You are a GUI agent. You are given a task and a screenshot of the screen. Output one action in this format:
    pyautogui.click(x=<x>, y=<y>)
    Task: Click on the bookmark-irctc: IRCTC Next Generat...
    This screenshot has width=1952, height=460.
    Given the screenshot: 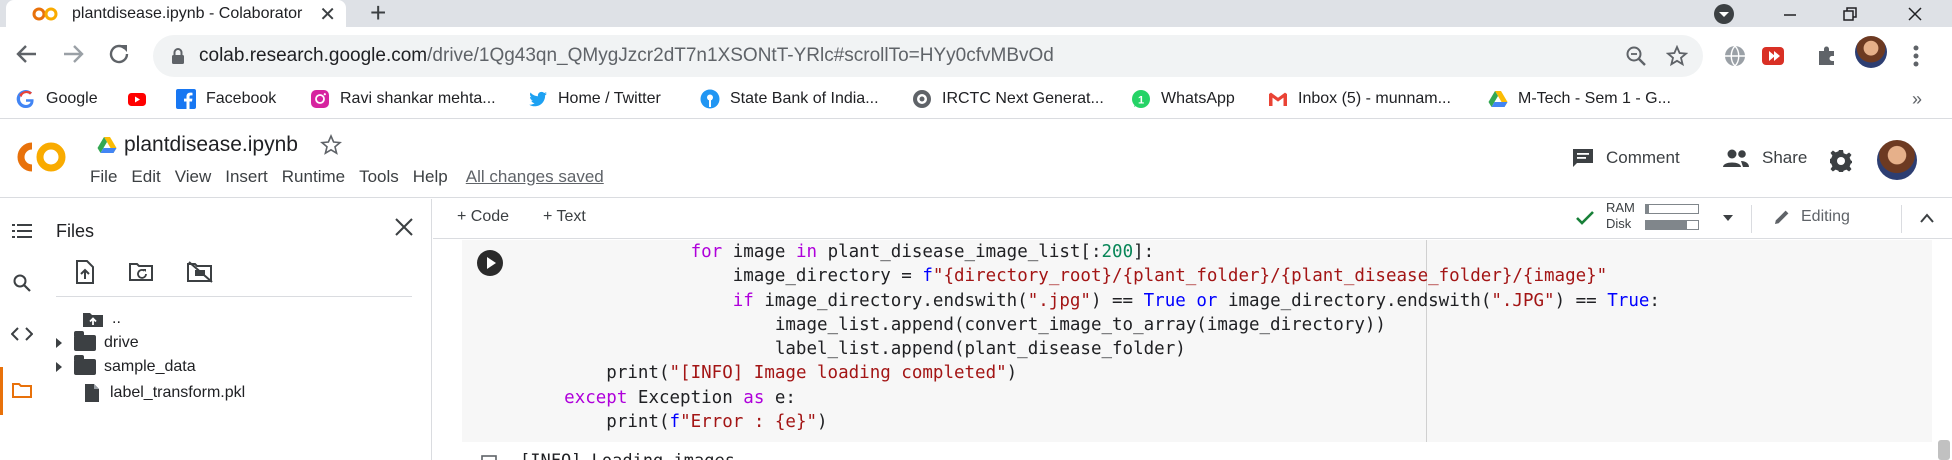 What is the action you would take?
    pyautogui.click(x=1008, y=99)
    